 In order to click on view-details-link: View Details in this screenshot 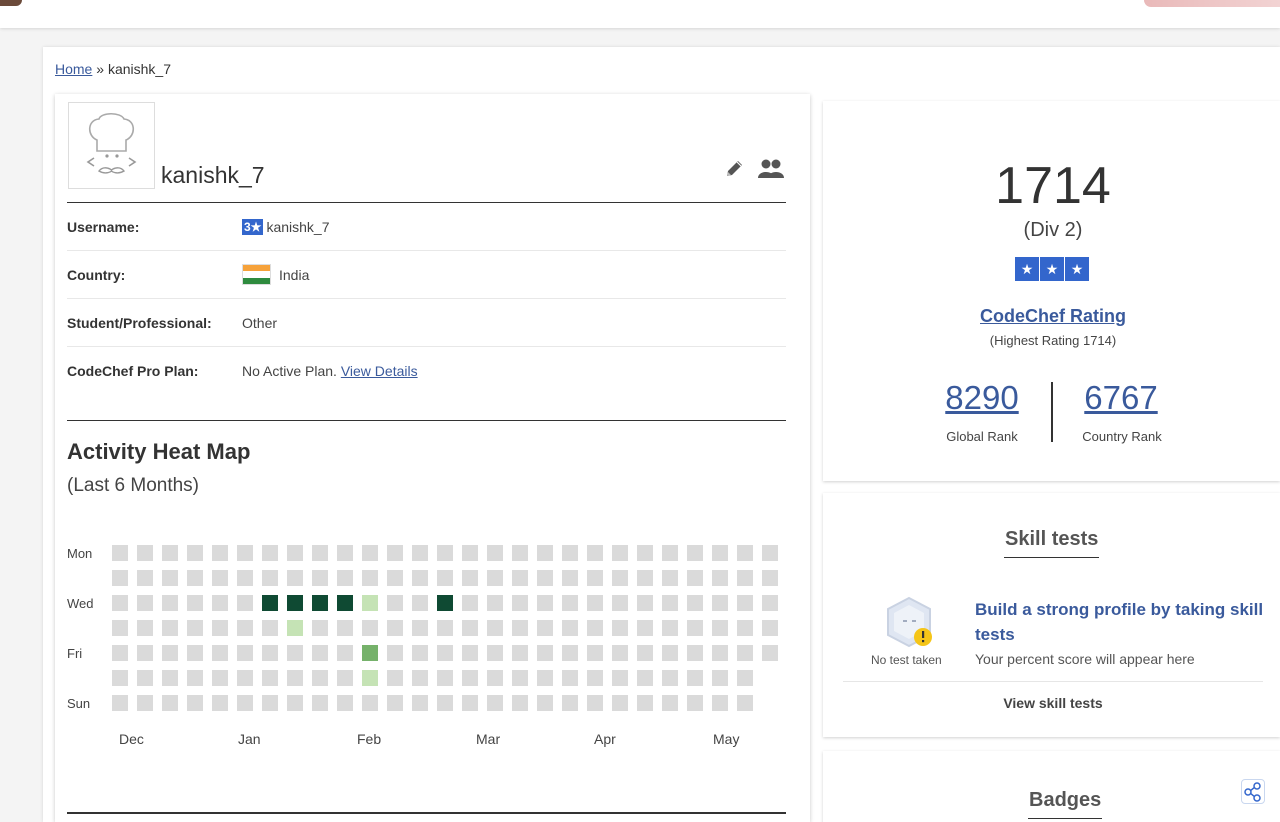, I will do `click(379, 371)`.